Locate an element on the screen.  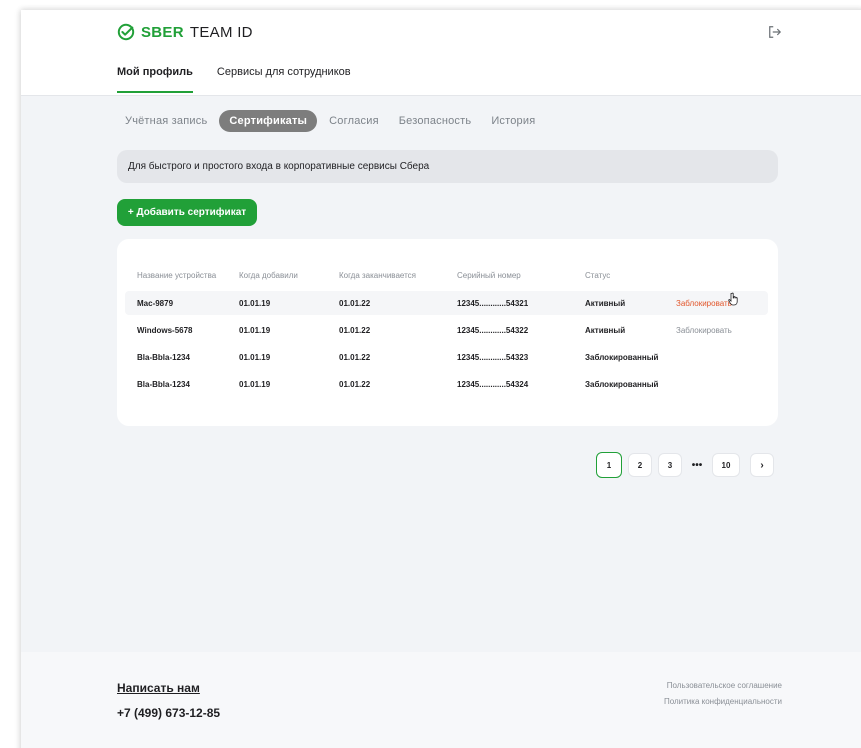
tab-account: Учётная запись is located at coordinates (166, 121).